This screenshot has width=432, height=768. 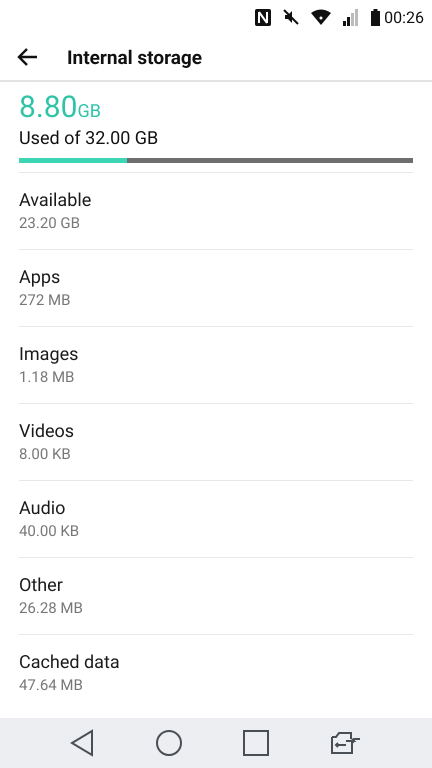 I want to click on used-amount: 8.80, so click(x=48, y=107).